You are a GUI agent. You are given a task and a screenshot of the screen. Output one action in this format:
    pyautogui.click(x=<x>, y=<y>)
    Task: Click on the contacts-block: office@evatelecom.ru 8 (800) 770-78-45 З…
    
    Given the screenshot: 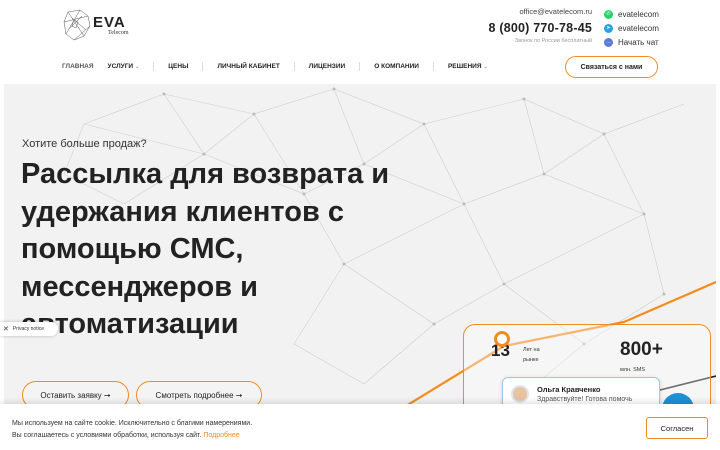 What is the action you would take?
    pyautogui.click(x=540, y=25)
    